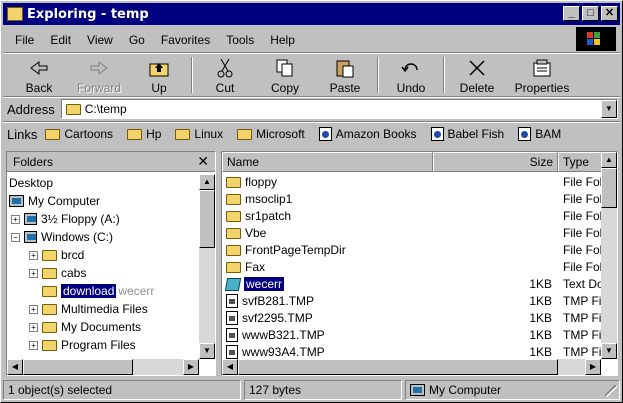 The image size is (623, 403). Describe the element at coordinates (185, 40) in the screenshot. I see `menu-favorites: Favorites` at that location.